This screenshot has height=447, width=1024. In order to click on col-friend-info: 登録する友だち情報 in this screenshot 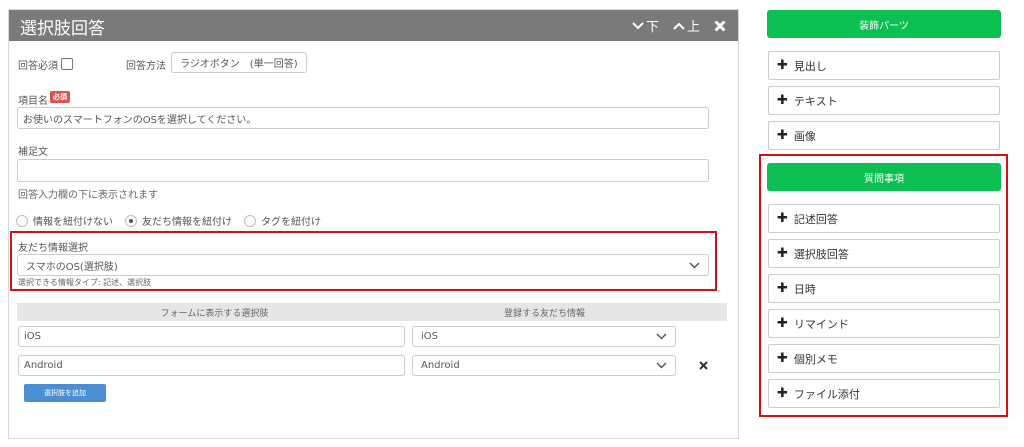, I will do `click(544, 313)`.